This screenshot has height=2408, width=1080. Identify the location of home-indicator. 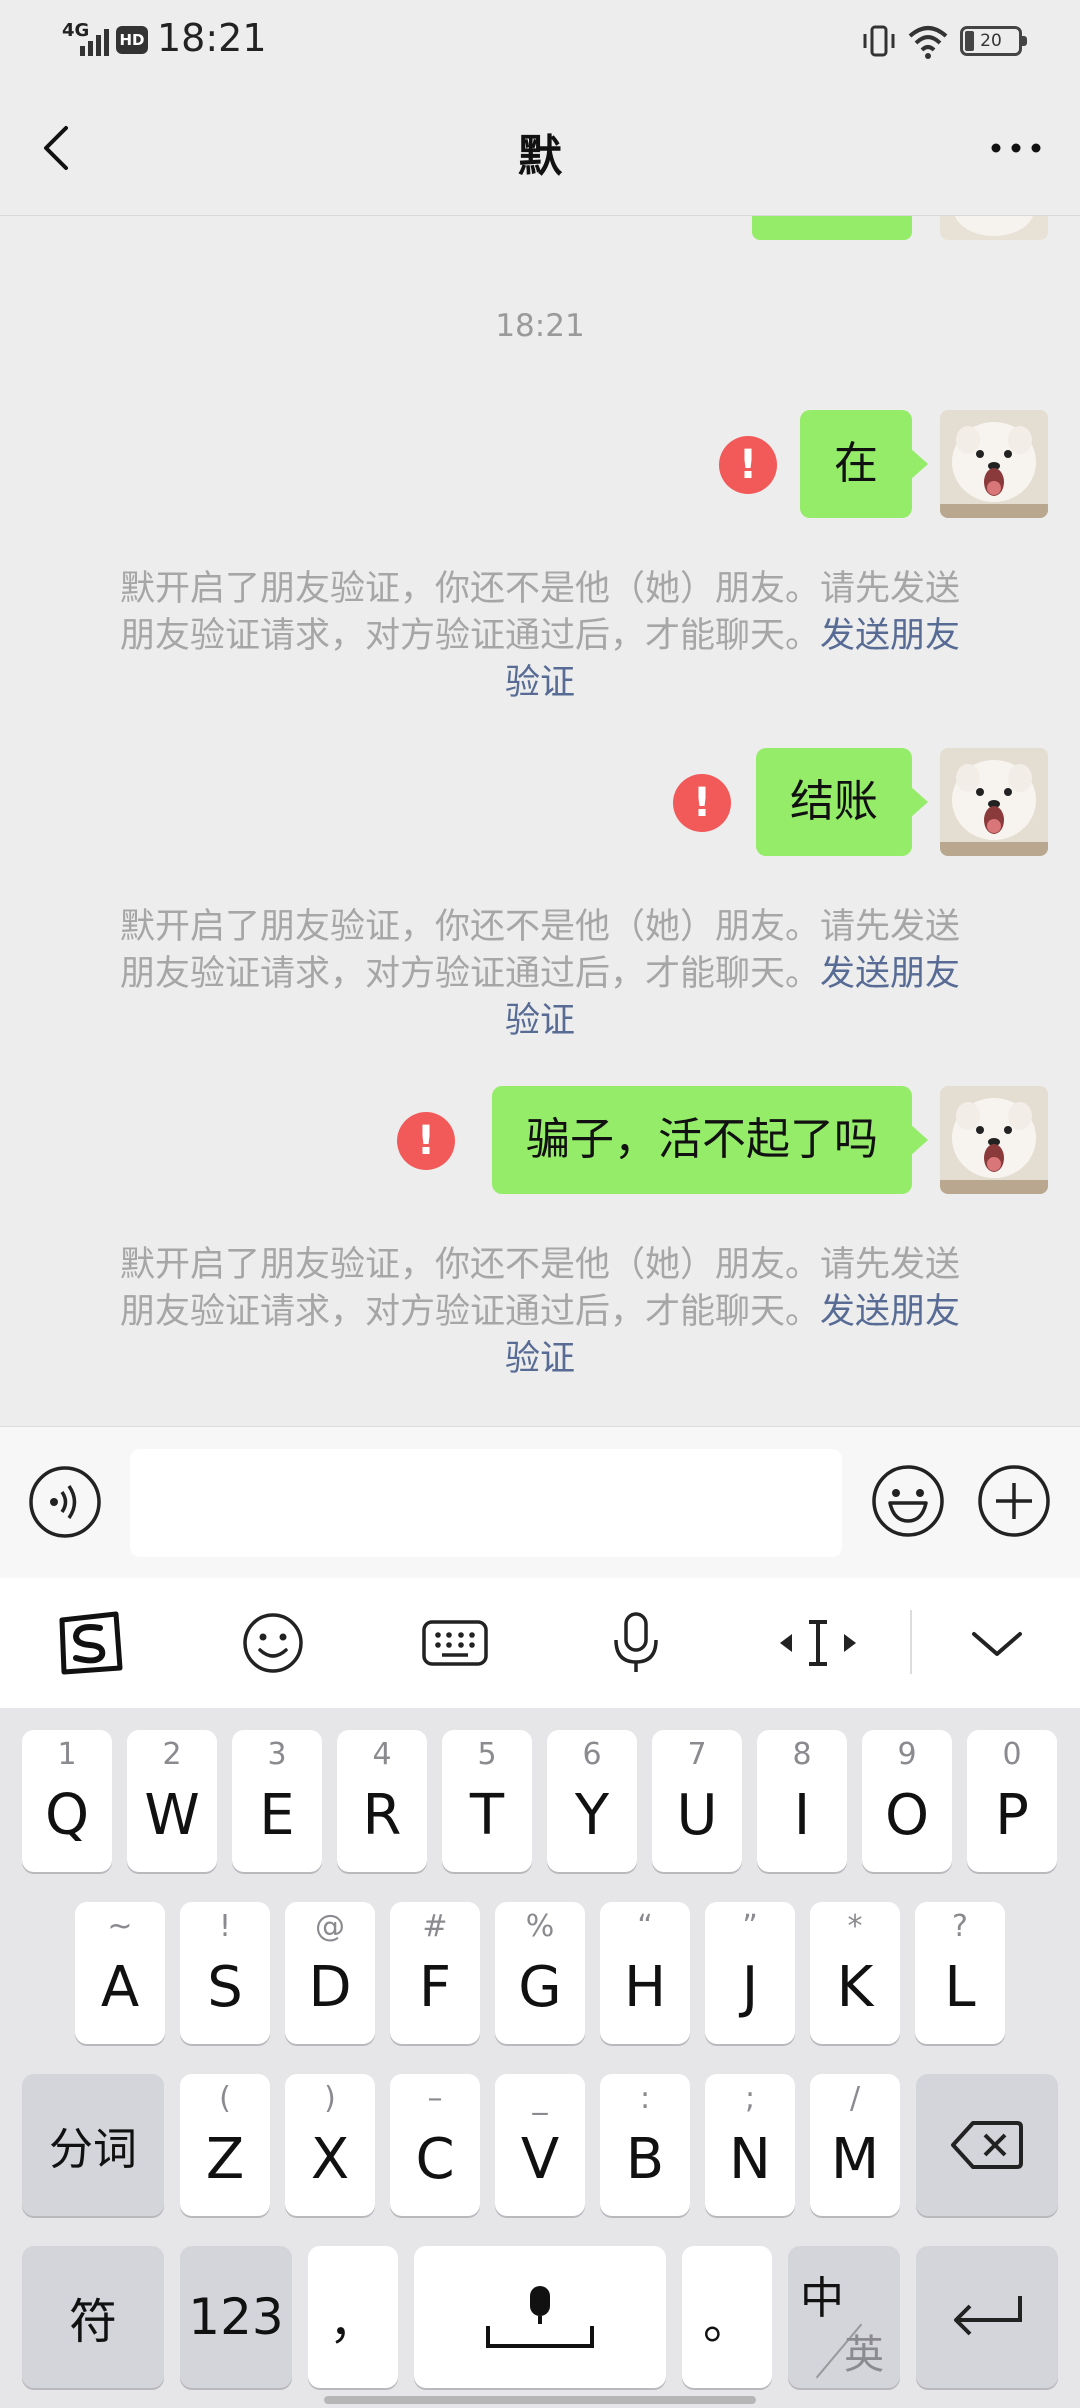
(540, 2400).